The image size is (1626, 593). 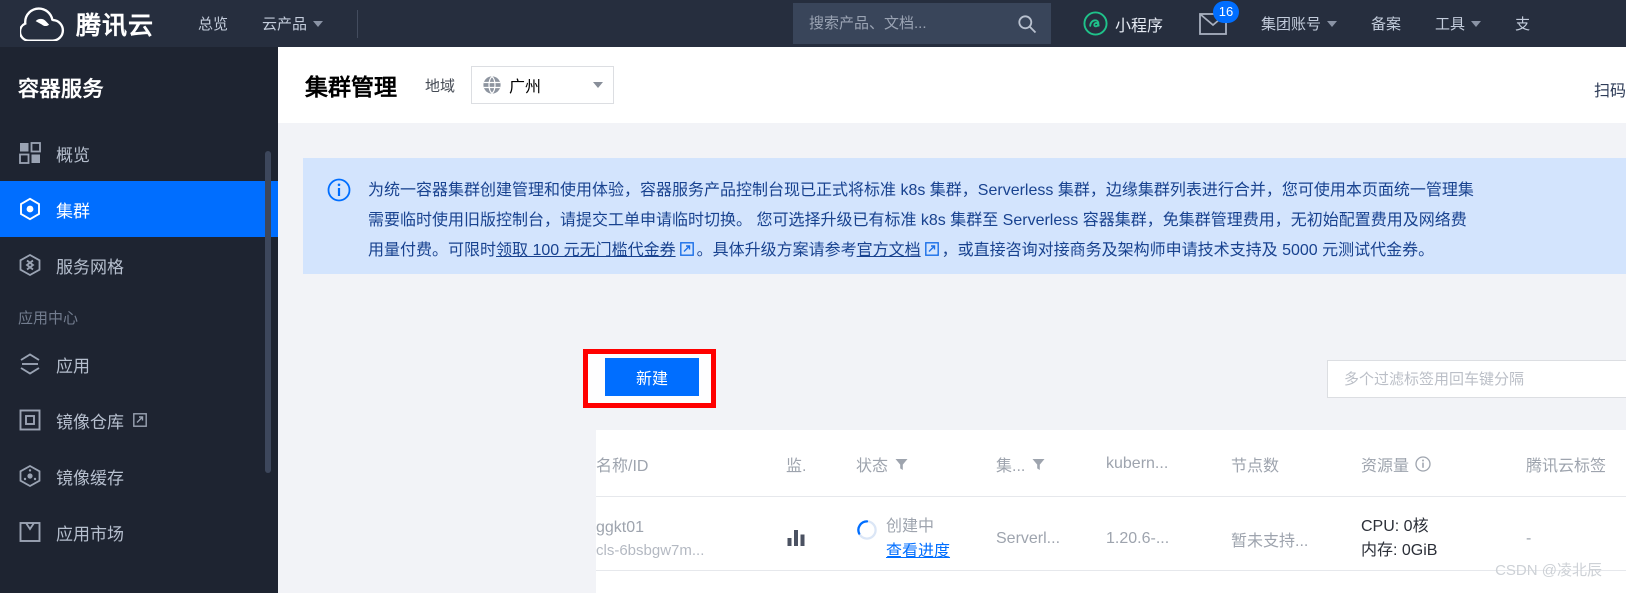 What do you see at coordinates (912, 23) in the screenshot?
I see `search-input` at bounding box center [912, 23].